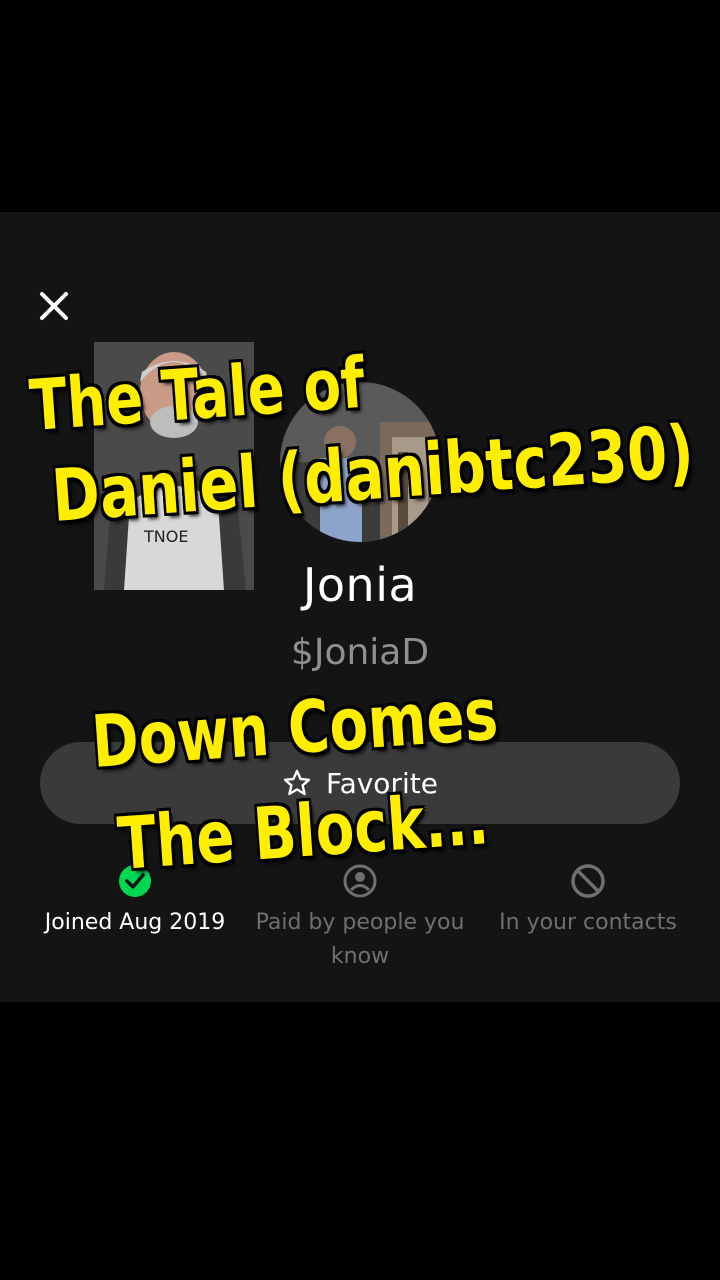 This screenshot has height=1280, width=720. Describe the element at coordinates (588, 881) in the screenshot. I see `block-icon` at that location.